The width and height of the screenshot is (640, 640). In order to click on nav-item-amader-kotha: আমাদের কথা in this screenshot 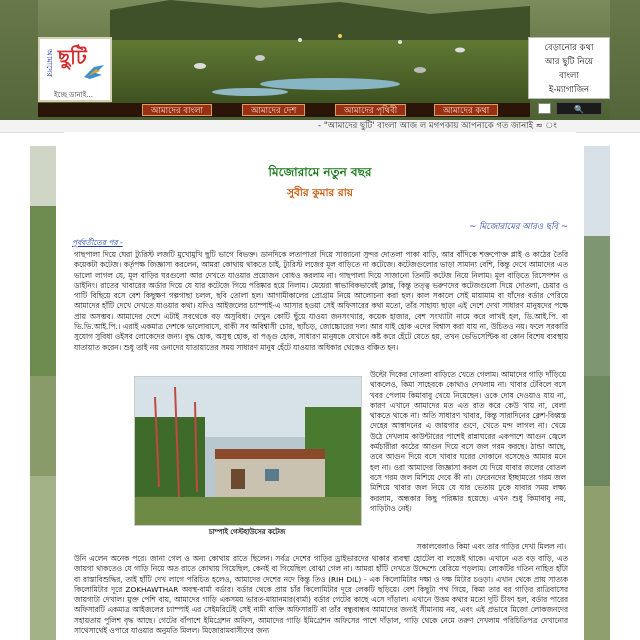, I will do `click(466, 110)`.